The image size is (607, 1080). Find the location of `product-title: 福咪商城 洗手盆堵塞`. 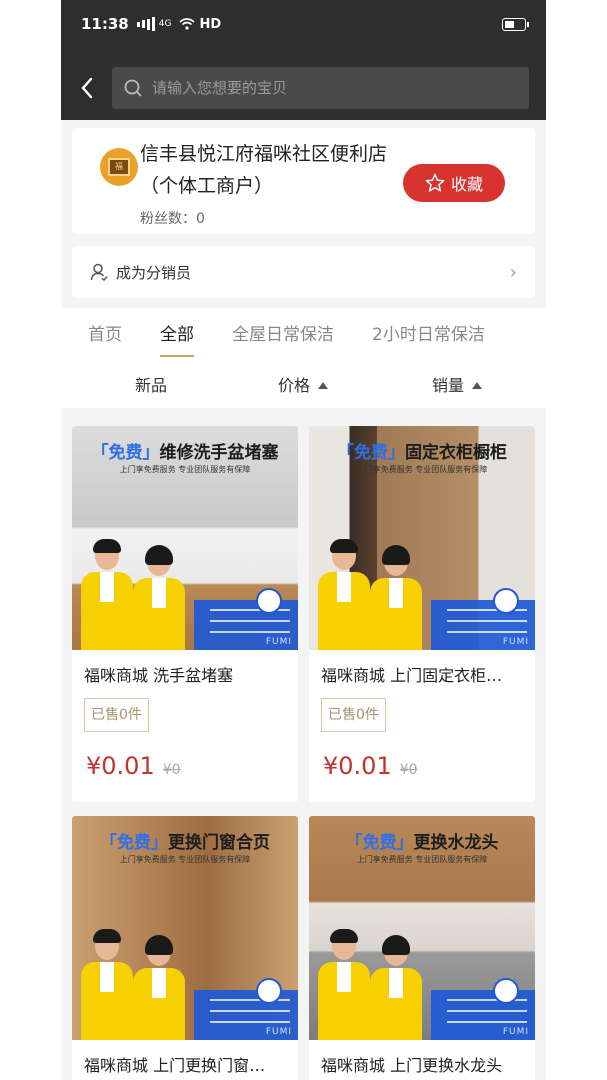

product-title: 福咪商城 洗手盆堵塞 is located at coordinates (159, 675).